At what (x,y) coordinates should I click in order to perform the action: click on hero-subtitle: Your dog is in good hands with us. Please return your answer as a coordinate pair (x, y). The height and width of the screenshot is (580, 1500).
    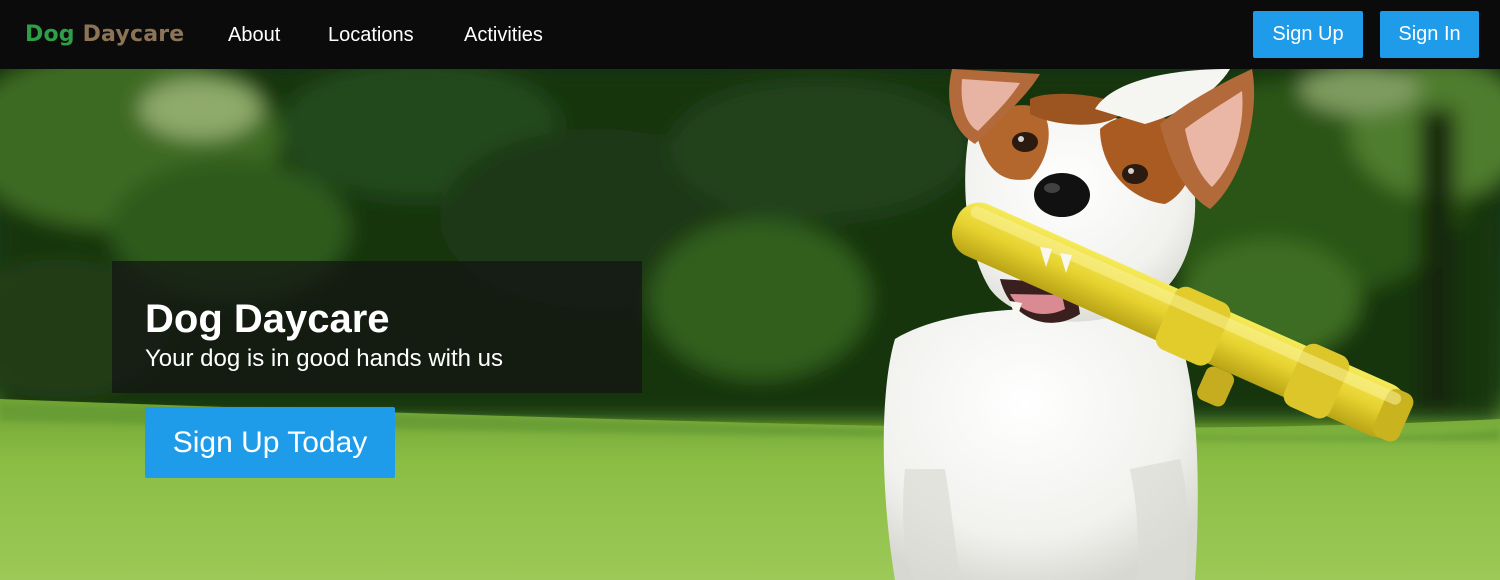
    Looking at the image, I should click on (324, 358).